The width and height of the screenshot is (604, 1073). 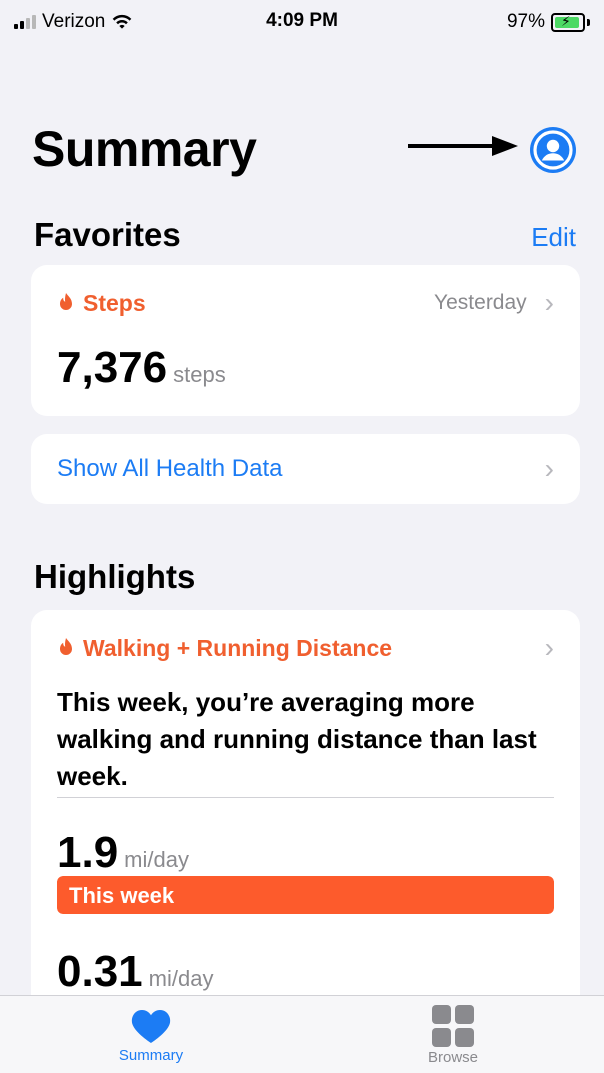 I want to click on grid-icon, so click(x=453, y=1026).